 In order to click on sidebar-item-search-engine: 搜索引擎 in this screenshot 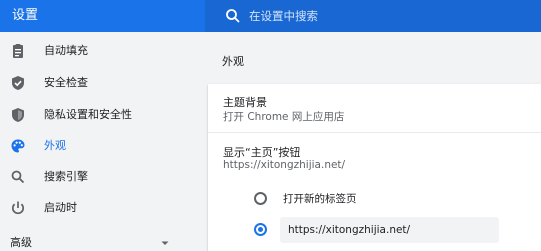, I will do `click(100, 177)`.